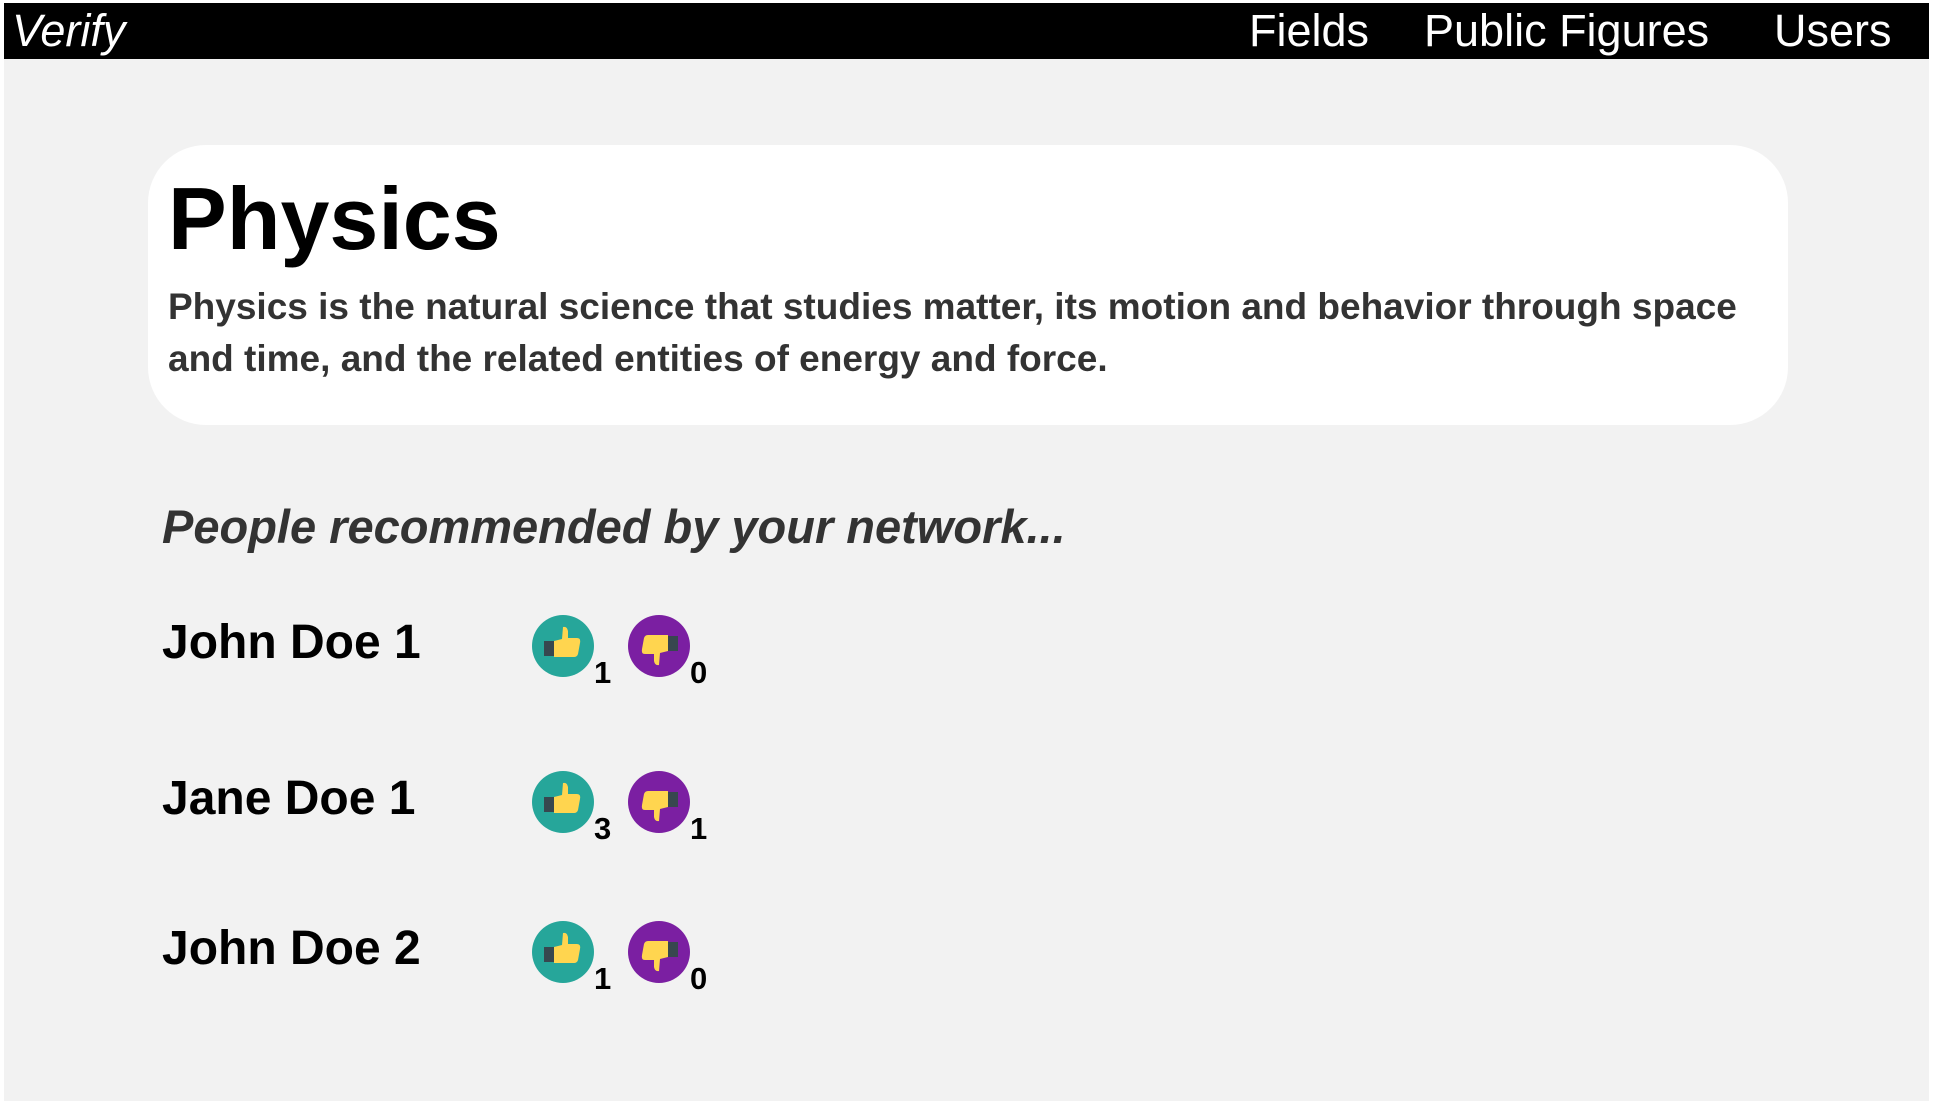 The height and width of the screenshot is (1107, 1935). Describe the element at coordinates (291, 949) in the screenshot. I see `person-name: John Doe 2` at that location.